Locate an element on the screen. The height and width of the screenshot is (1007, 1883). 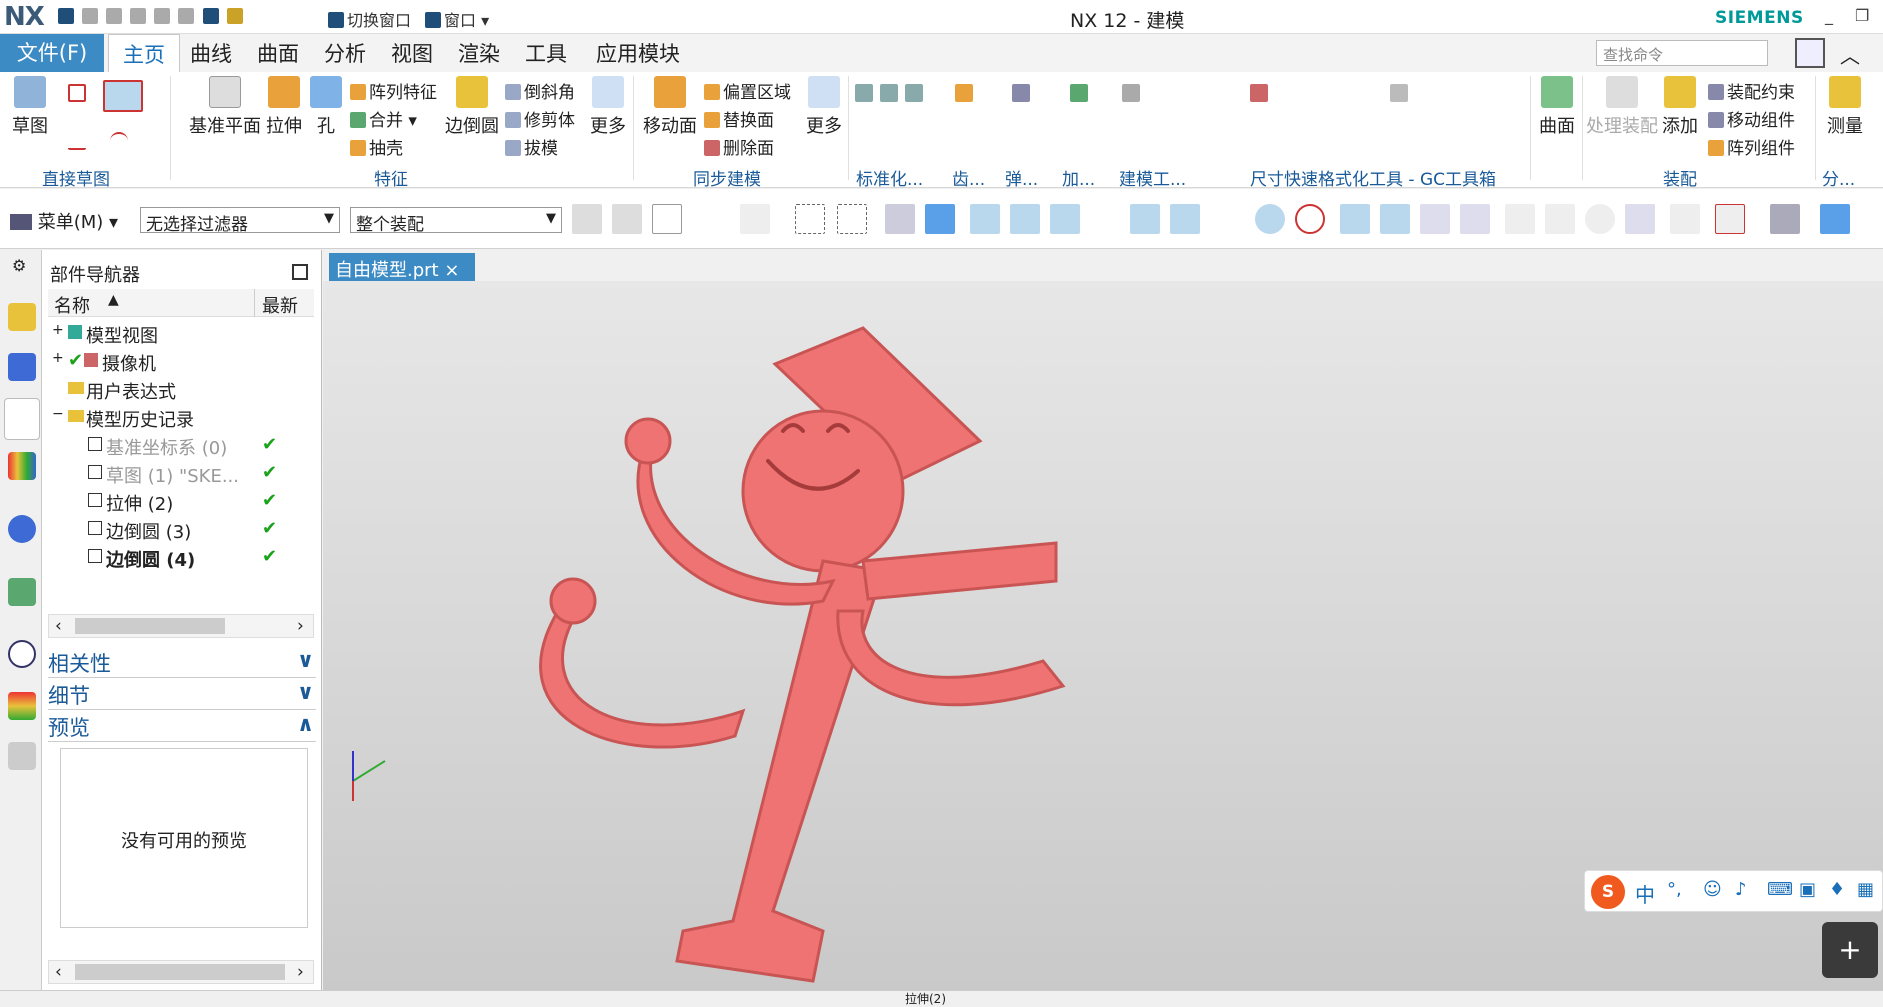
command-finder-icon is located at coordinates (234, 16).